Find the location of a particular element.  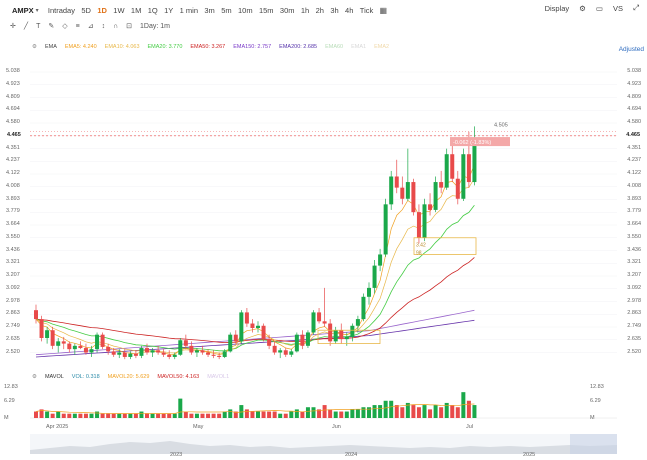

tab-timeframe: 1Y is located at coordinates (169, 10).